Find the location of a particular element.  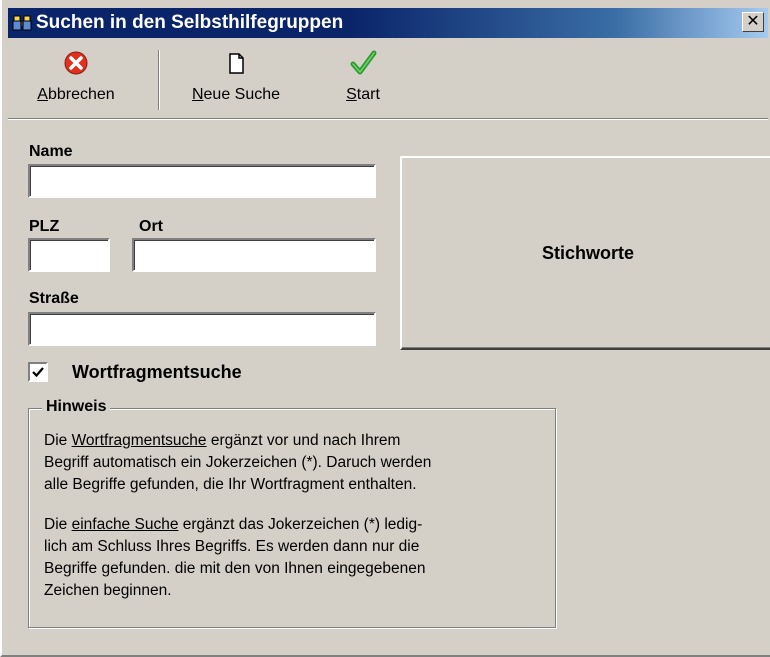

plz-field is located at coordinates (69, 255).